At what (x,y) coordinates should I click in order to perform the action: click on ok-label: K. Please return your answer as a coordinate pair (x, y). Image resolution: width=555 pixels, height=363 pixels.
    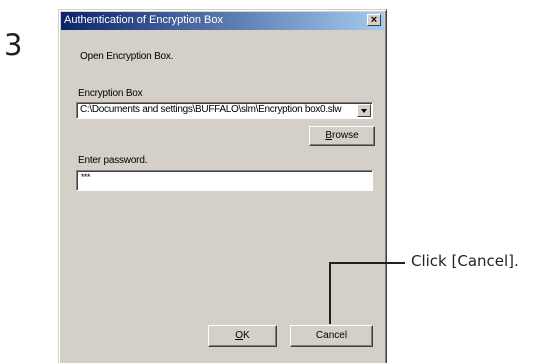
    Looking at the image, I should click on (246, 335).